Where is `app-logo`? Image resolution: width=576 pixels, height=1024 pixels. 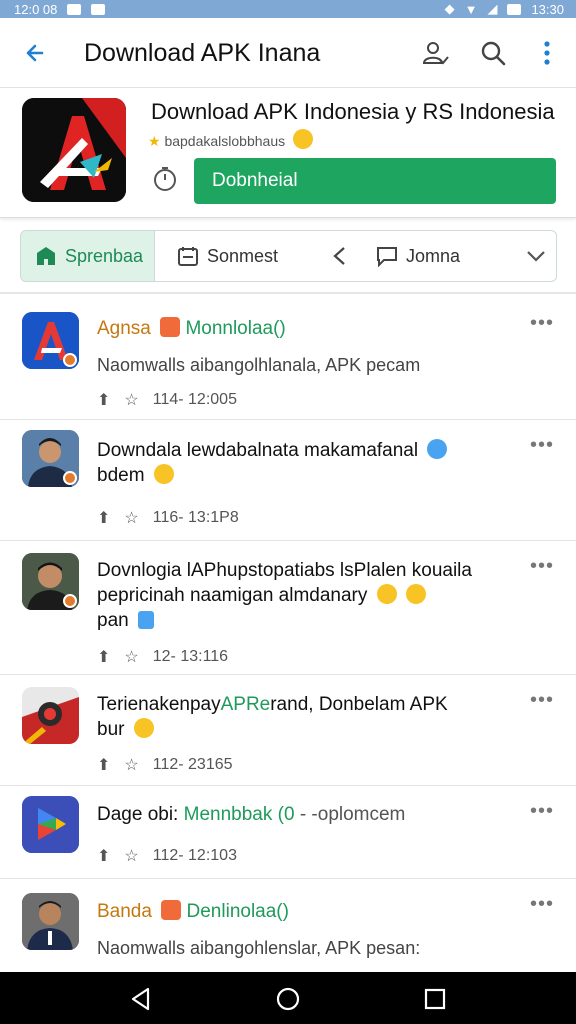 app-logo is located at coordinates (74, 150).